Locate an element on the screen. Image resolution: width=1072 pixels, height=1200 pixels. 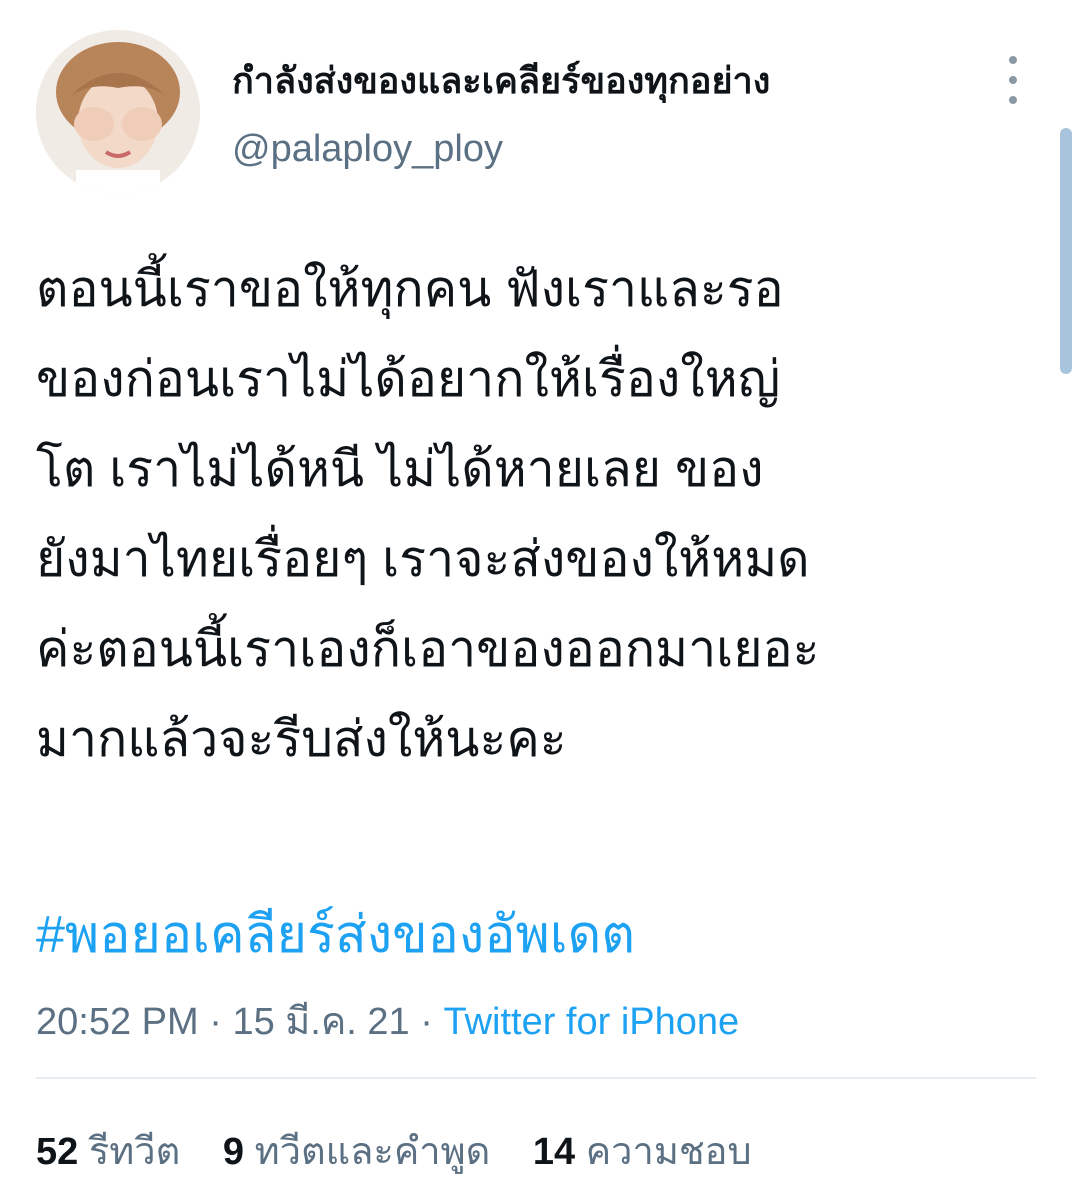
retweets-label: รีทวีต is located at coordinates (134, 1152).